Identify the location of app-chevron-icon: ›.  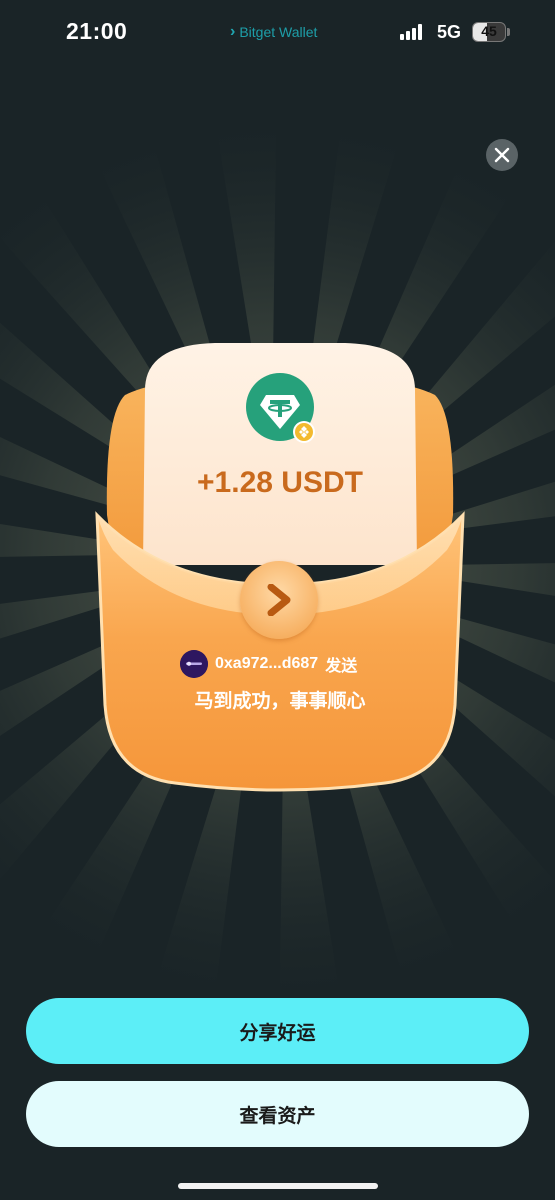
(233, 31).